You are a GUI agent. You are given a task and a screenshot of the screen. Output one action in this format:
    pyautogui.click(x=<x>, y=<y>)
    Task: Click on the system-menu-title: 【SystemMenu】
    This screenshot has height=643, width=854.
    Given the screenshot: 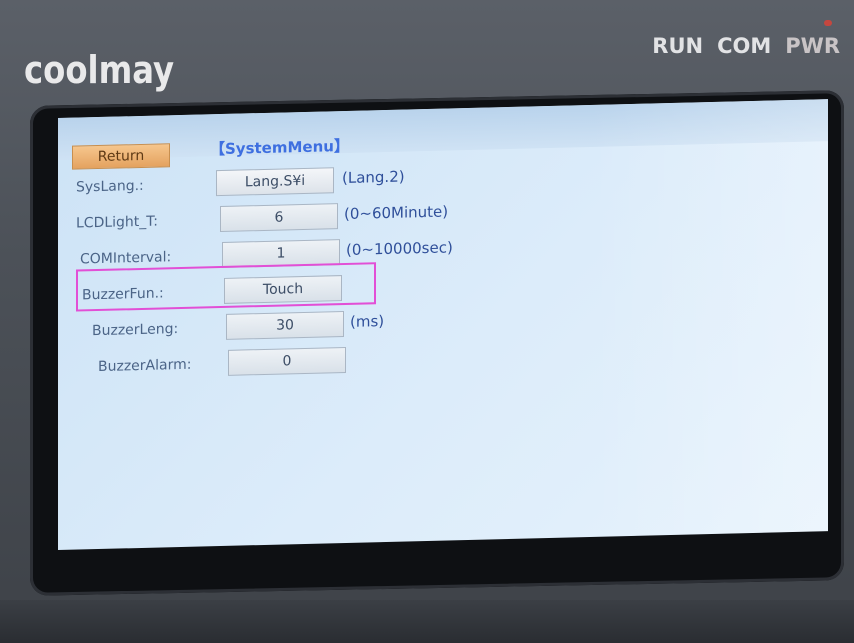 What is the action you would take?
    pyautogui.click(x=279, y=147)
    